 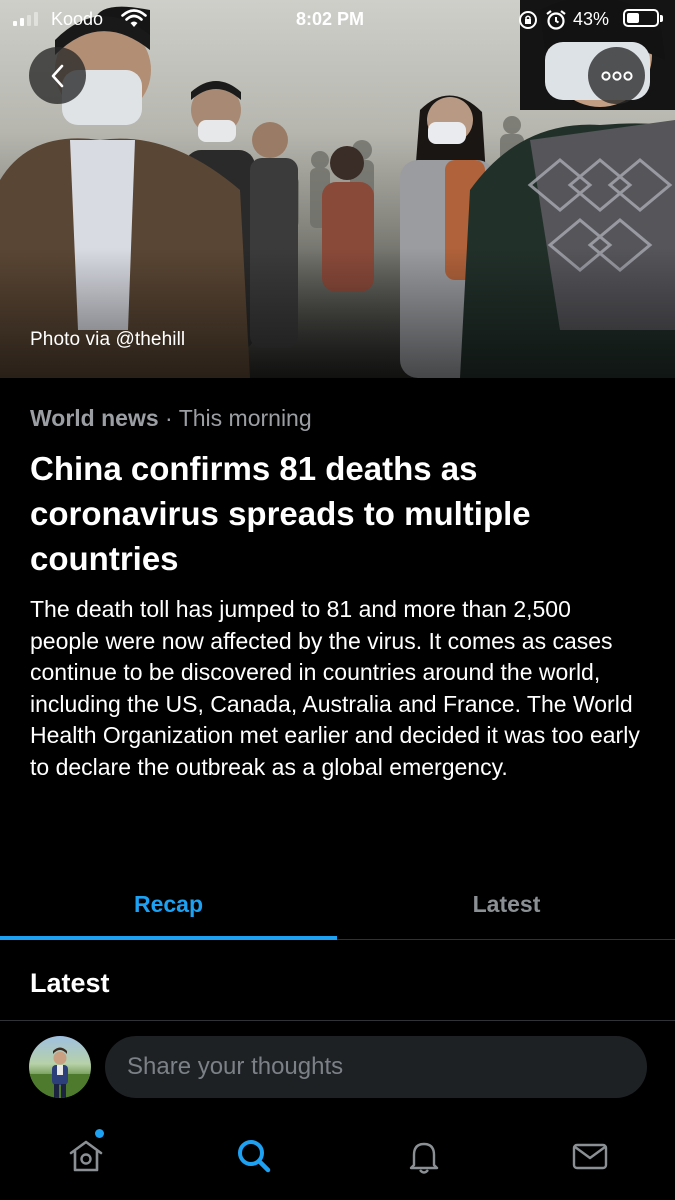 I want to click on hero-gradient, so click(x=337, y=313).